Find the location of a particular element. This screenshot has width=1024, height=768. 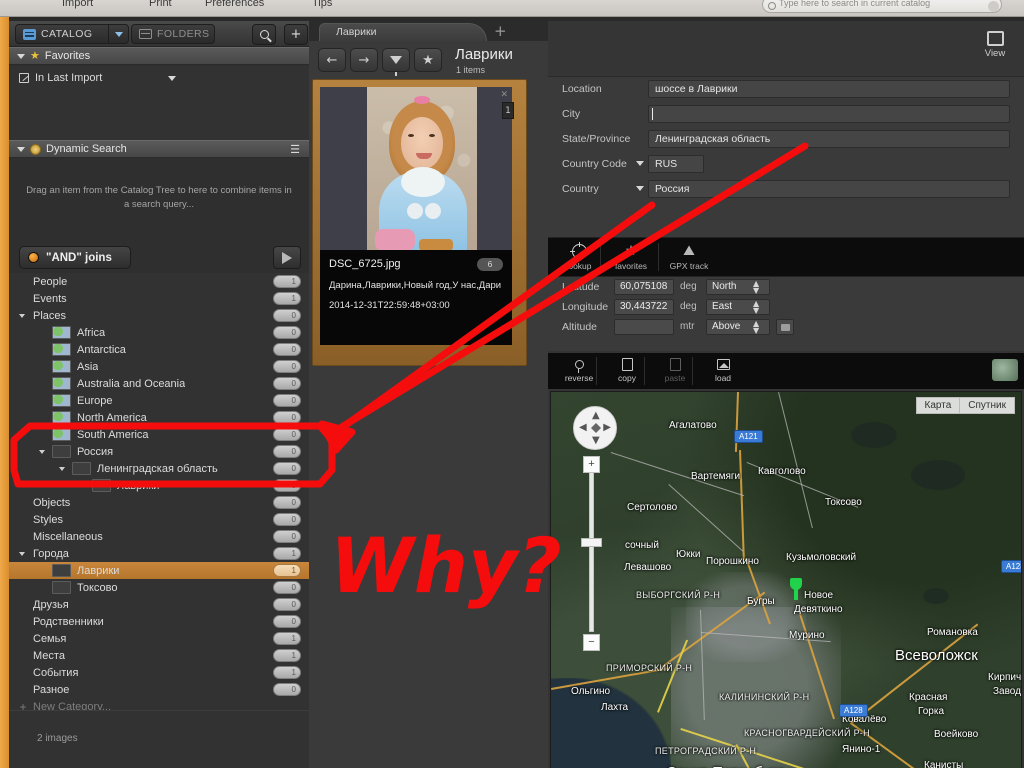

search-clear-icon is located at coordinates (993, 6).